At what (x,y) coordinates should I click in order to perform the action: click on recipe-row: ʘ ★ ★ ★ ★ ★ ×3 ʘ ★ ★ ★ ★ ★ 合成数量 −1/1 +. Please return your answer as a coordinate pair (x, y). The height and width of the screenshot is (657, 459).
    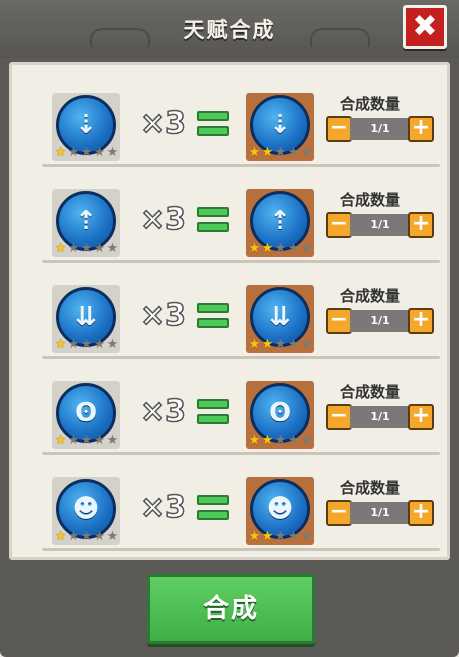
    Looking at the image, I should click on (231, 407).